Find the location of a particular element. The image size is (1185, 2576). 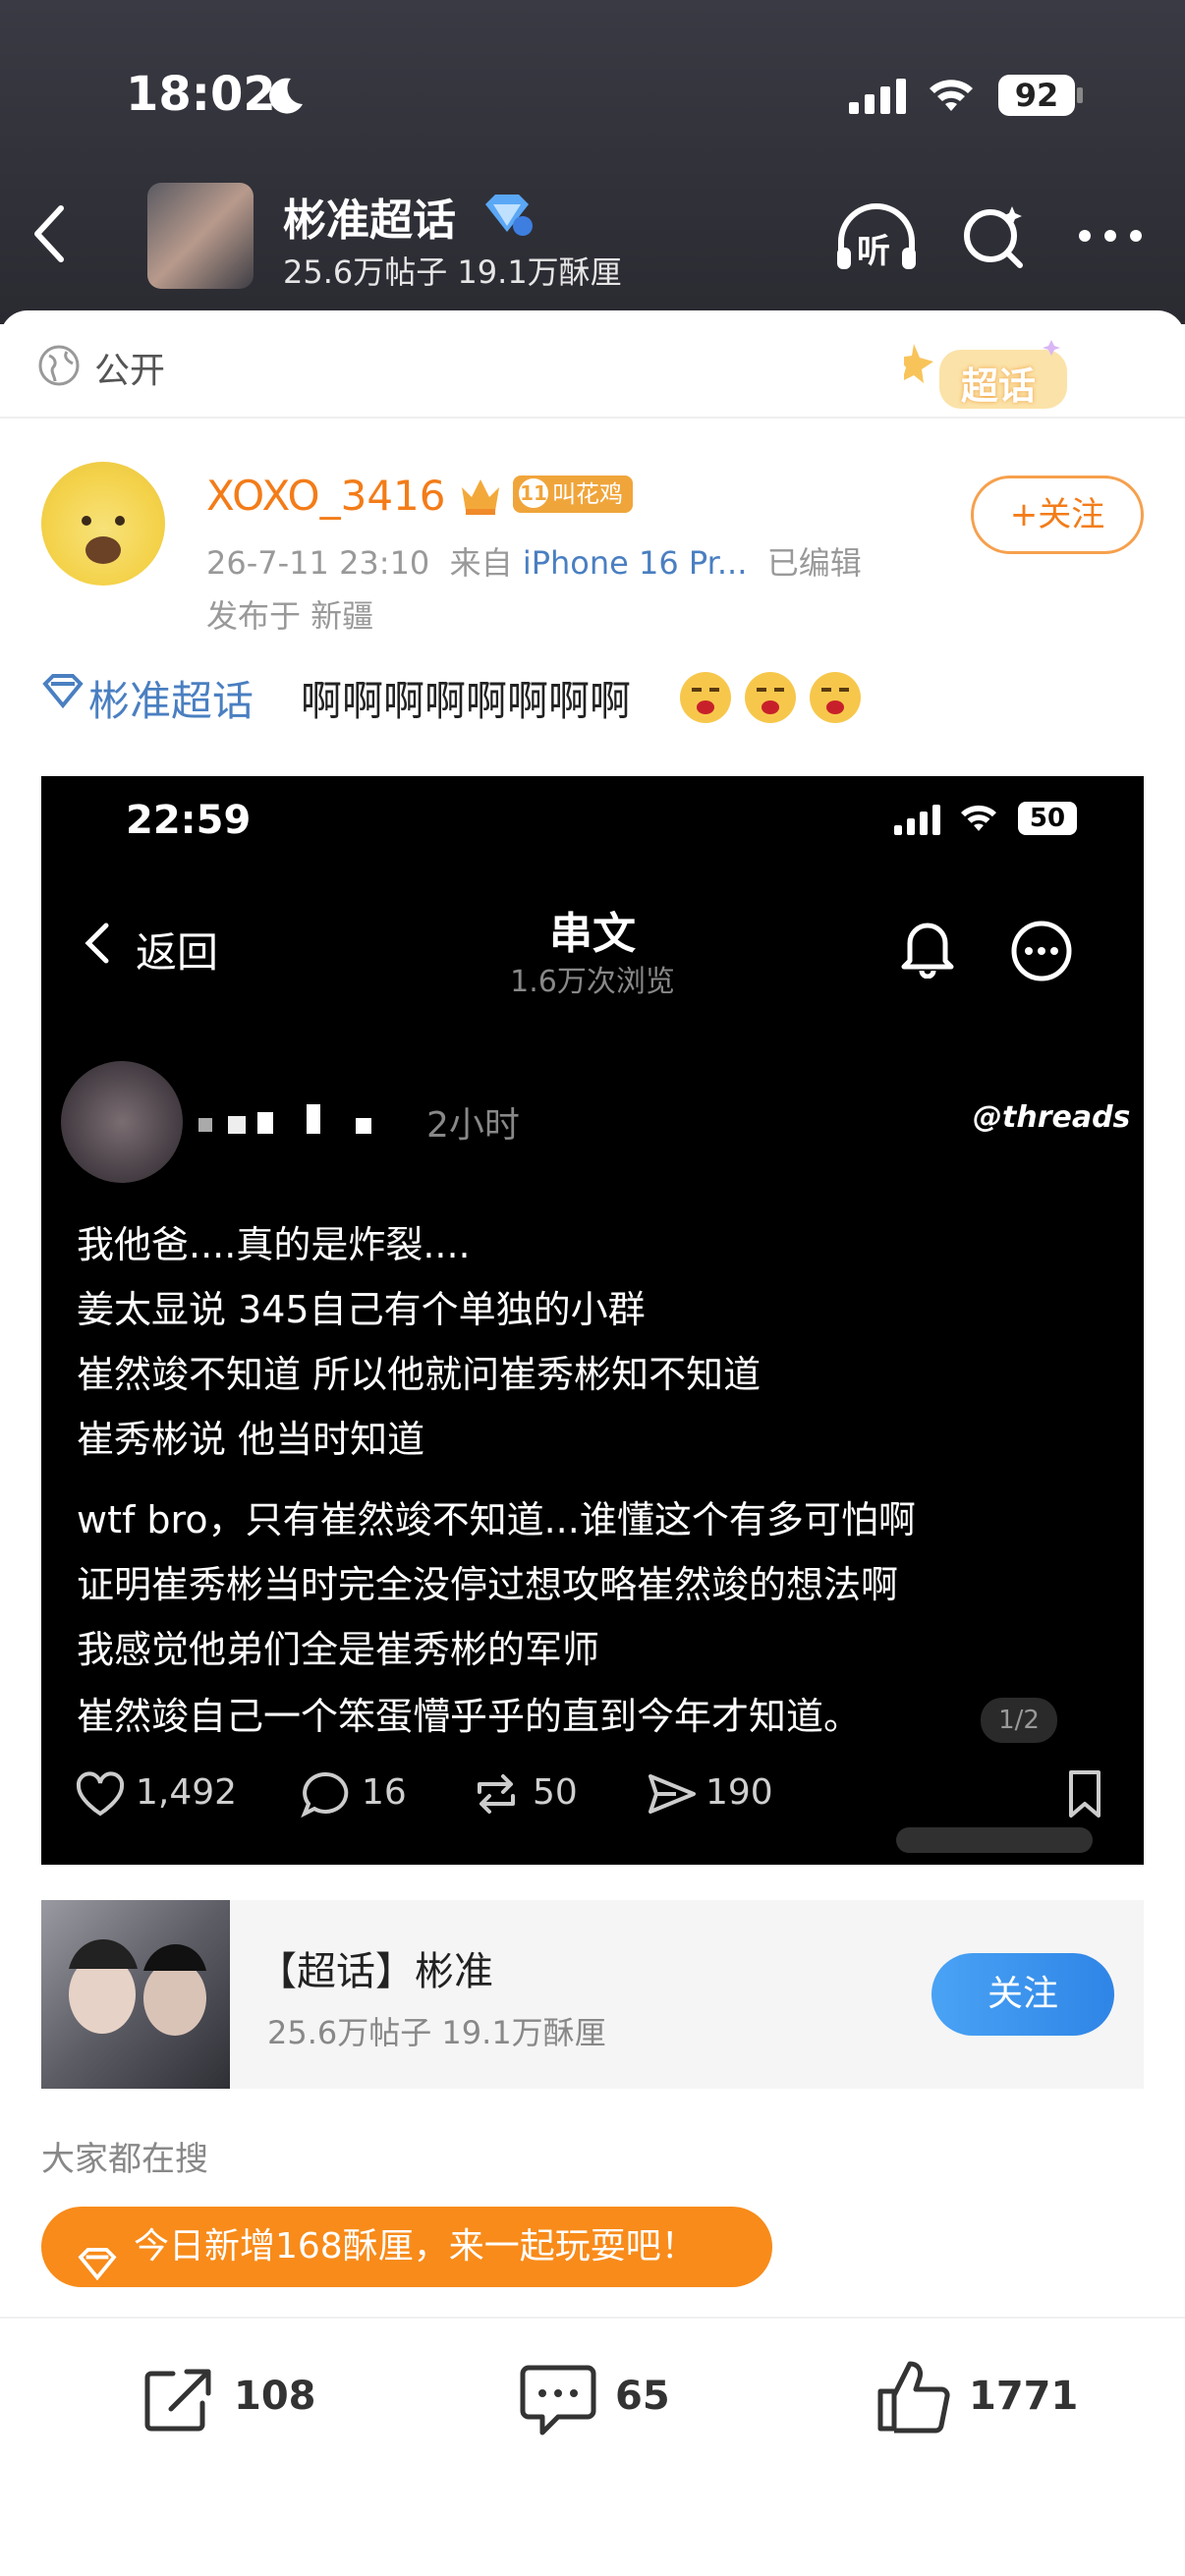

listen-icon: 听 is located at coordinates (877, 238).